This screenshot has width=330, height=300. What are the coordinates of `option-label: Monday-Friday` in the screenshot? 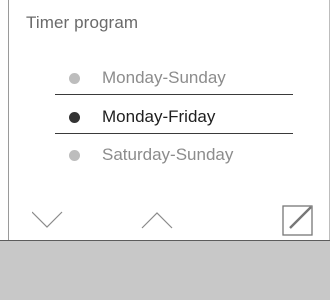 It's located at (159, 116).